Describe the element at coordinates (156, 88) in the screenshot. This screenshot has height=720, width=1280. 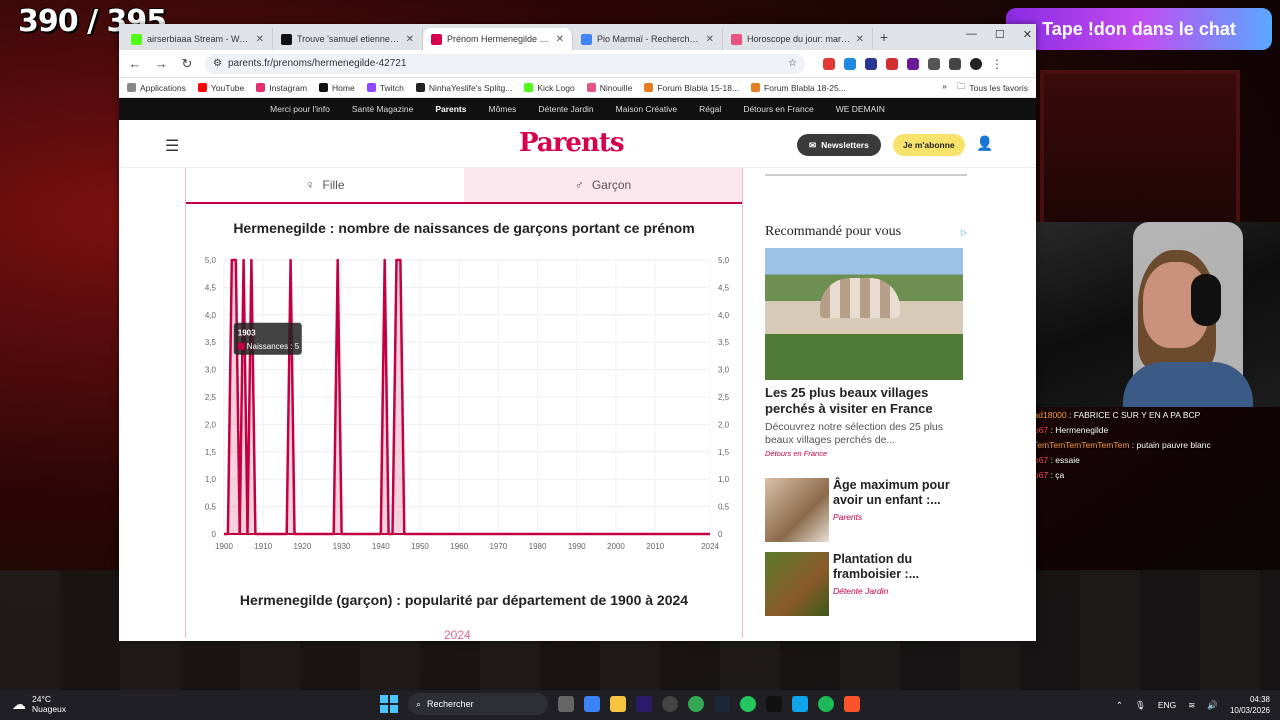
I see `bookmark-item: Applications` at that location.